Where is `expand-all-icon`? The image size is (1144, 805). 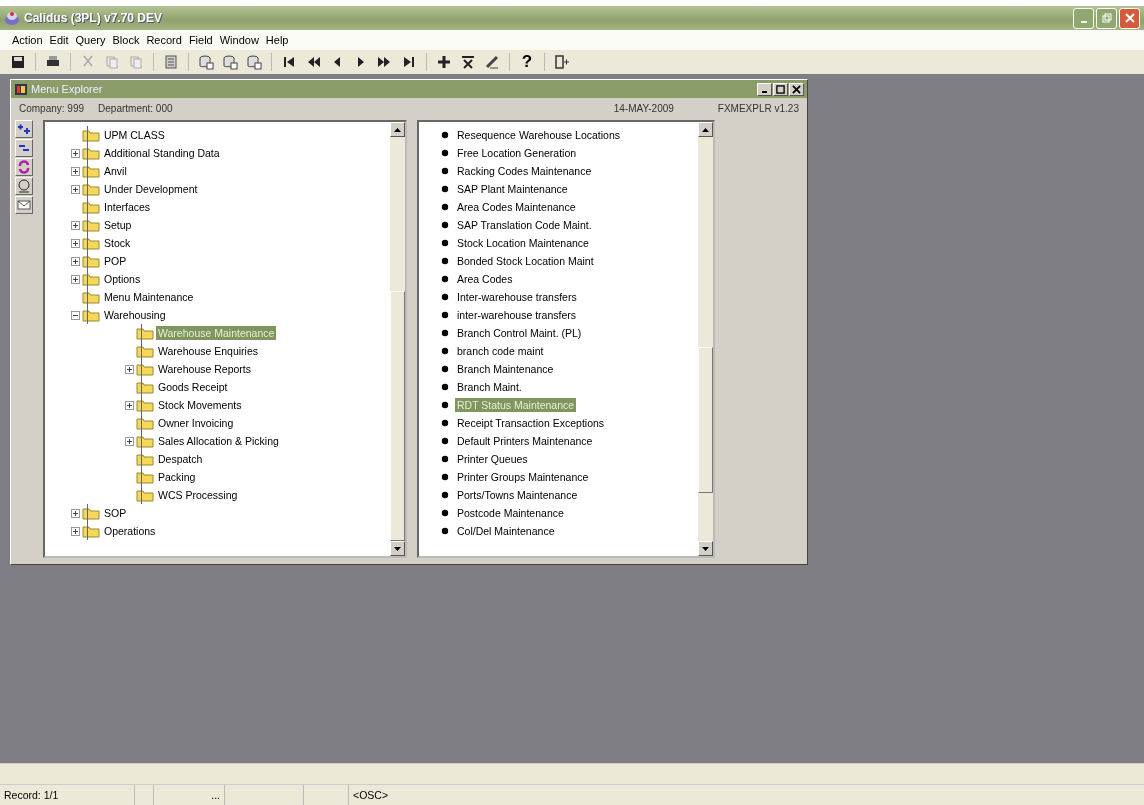 expand-all-icon is located at coordinates (24, 129).